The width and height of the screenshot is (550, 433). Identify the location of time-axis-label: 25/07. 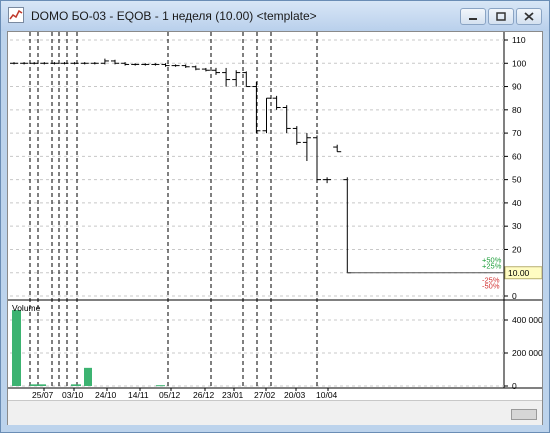
(43, 395).